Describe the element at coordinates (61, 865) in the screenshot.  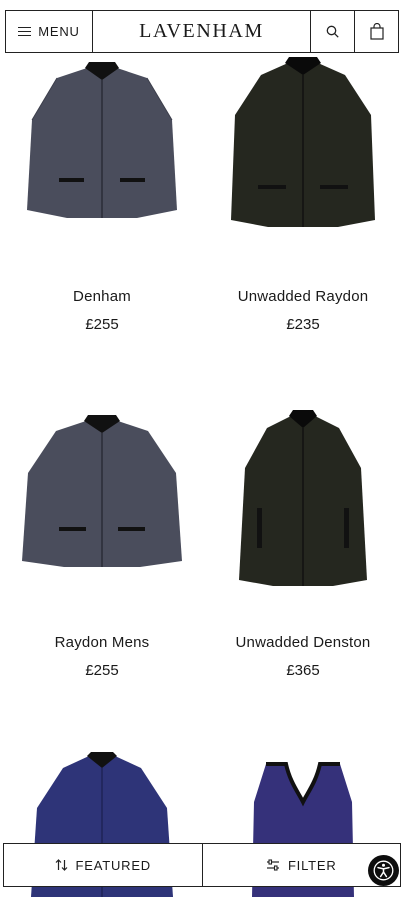
I see `sort-icon` at that location.